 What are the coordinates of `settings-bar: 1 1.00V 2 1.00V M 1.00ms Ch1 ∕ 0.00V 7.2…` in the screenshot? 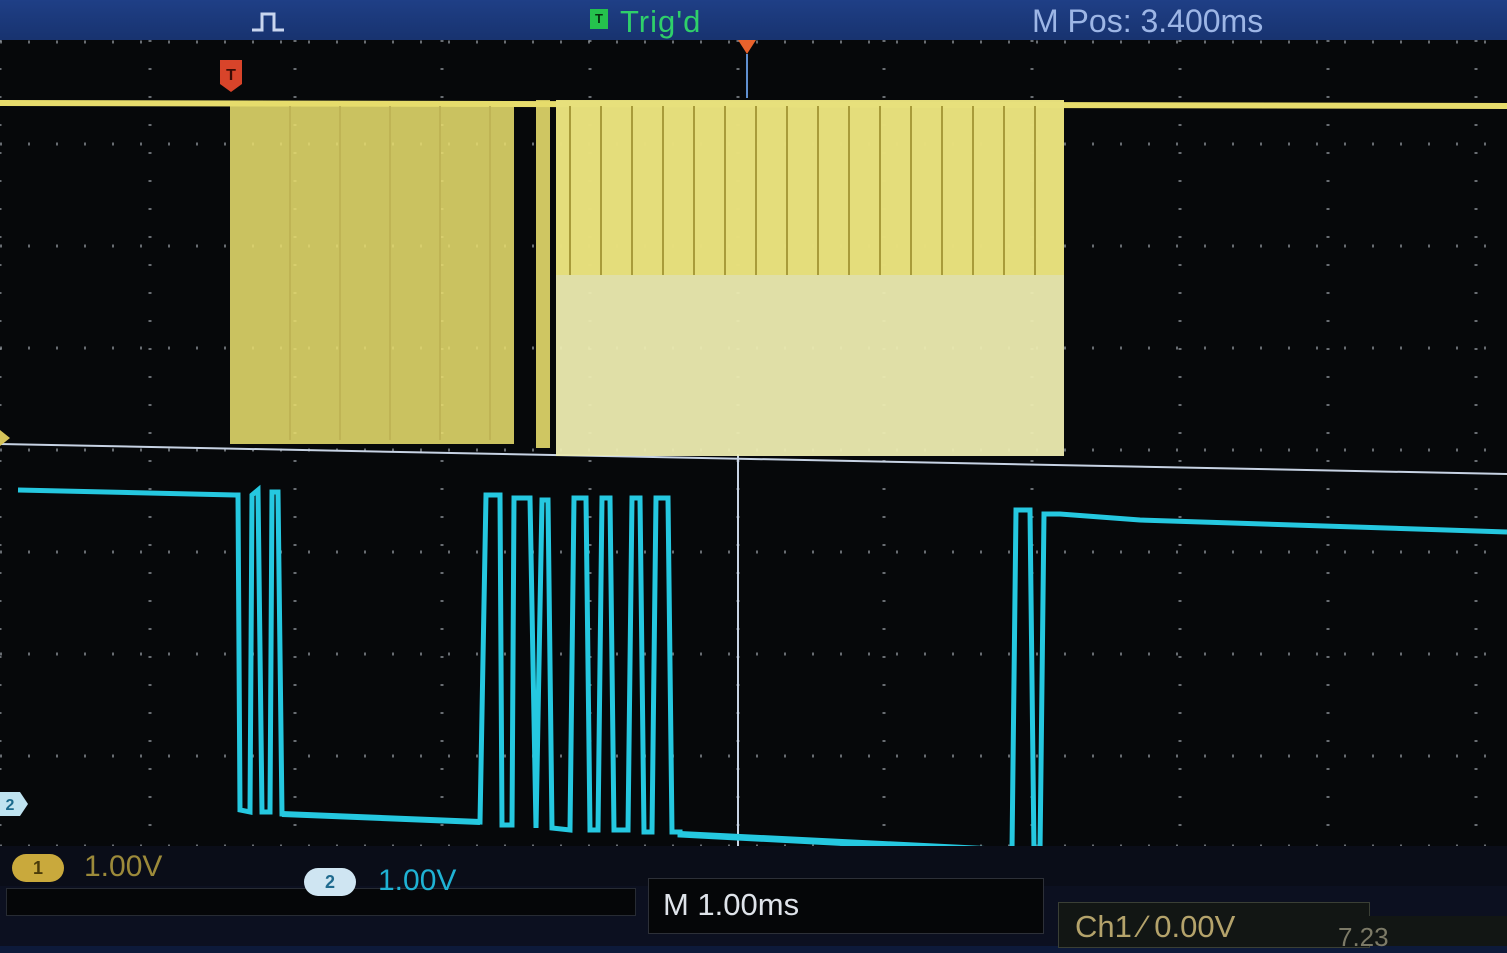 It's located at (753, 899).